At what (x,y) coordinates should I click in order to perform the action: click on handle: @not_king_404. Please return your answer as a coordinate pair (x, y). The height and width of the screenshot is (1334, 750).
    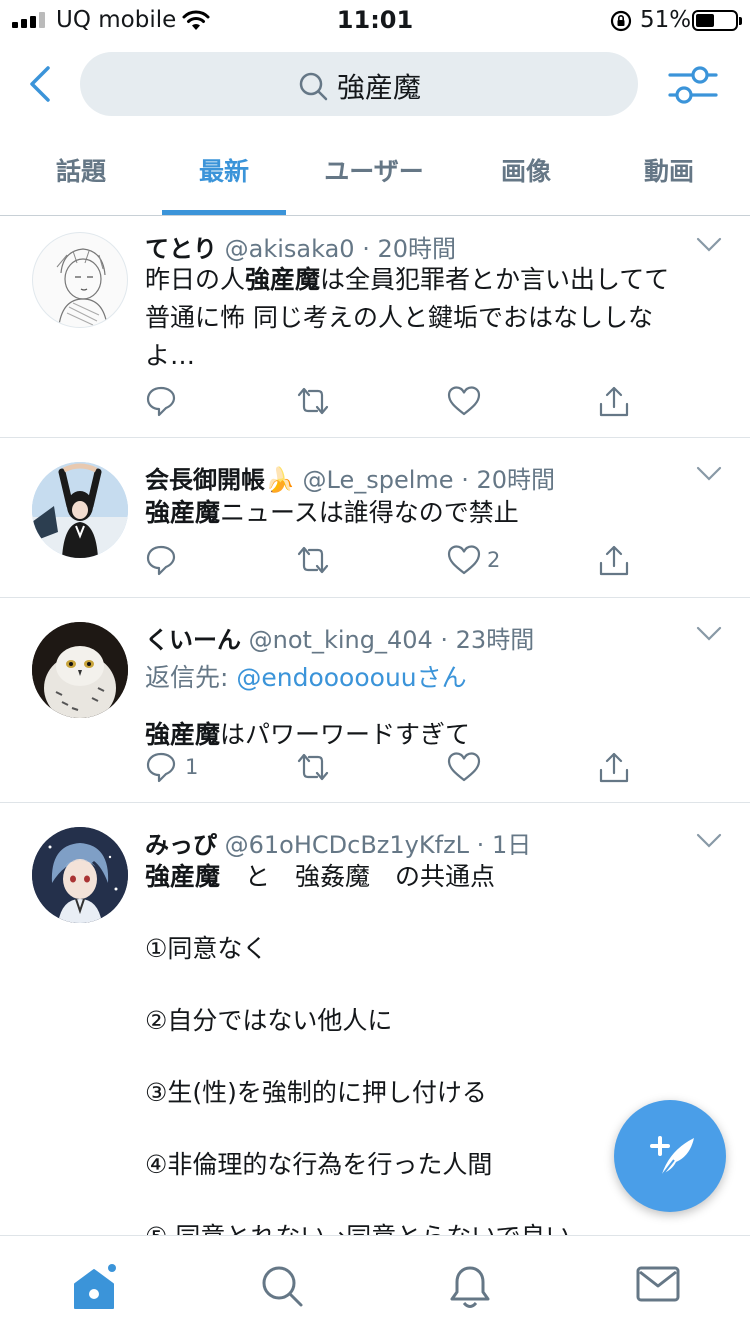
    Looking at the image, I should click on (341, 640).